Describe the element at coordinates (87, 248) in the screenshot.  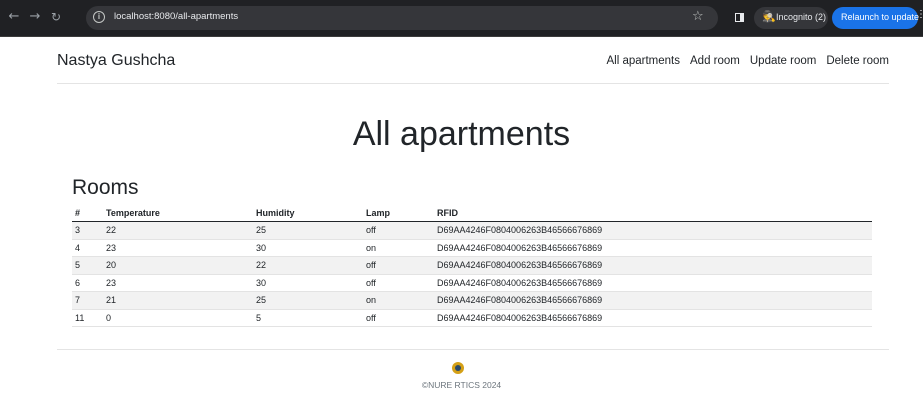
I see `cell-id: 4` at that location.